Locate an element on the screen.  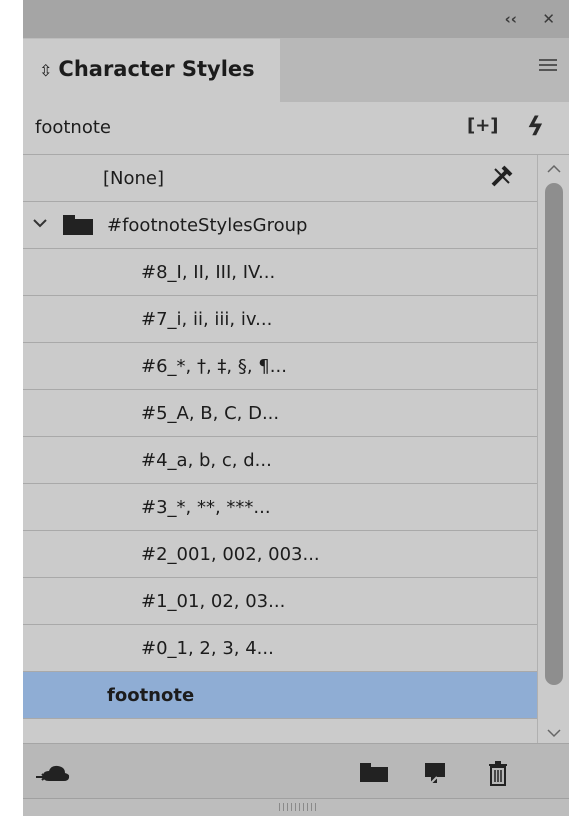
scroll-thumb is located at coordinates (554, 434).